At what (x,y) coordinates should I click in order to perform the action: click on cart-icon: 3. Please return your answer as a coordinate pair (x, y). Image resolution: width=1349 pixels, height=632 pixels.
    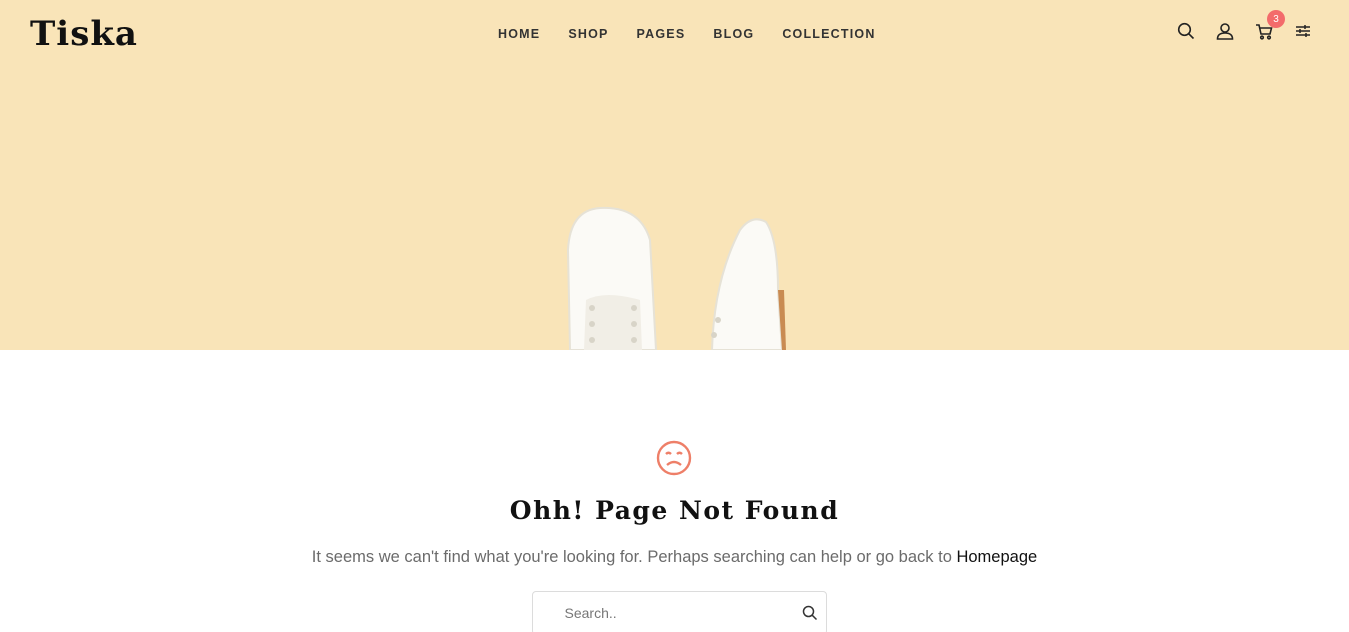
    Looking at the image, I should click on (1269, 26).